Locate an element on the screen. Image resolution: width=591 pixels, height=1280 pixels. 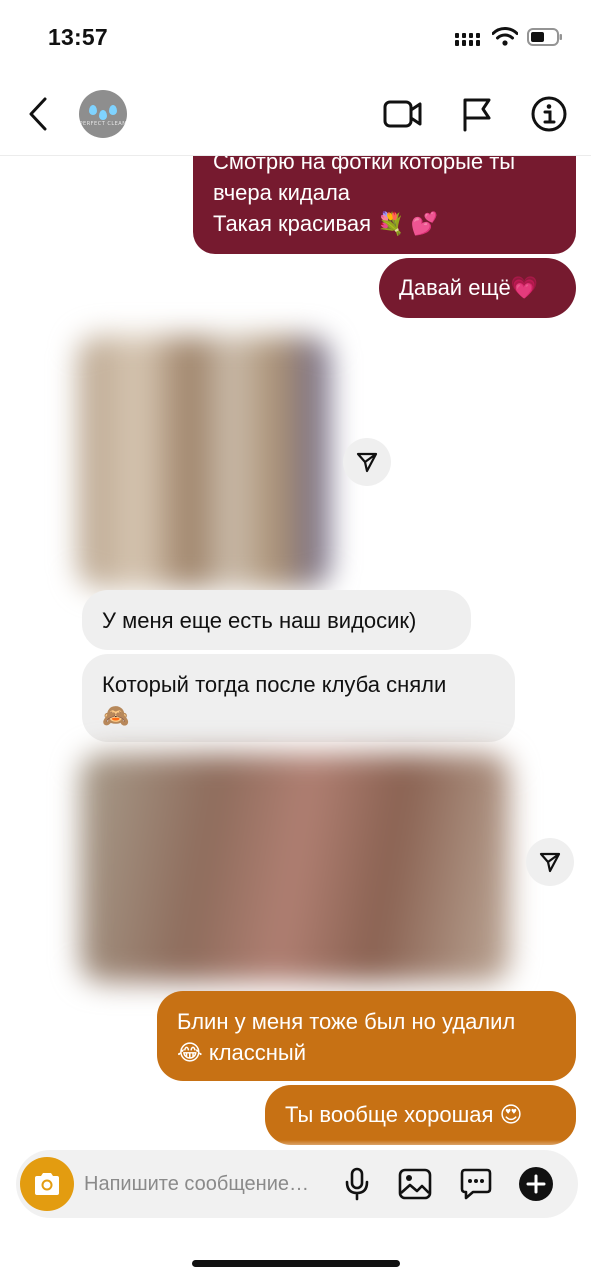
avatar: PERFECT CLEAN is located at coordinates (103, 114).